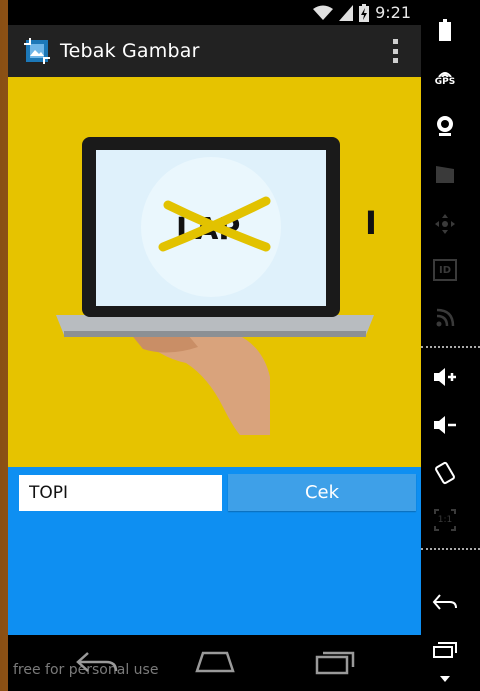 The image size is (480, 691). What do you see at coordinates (393, 12) in the screenshot?
I see `status-time: 9:21` at bounding box center [393, 12].